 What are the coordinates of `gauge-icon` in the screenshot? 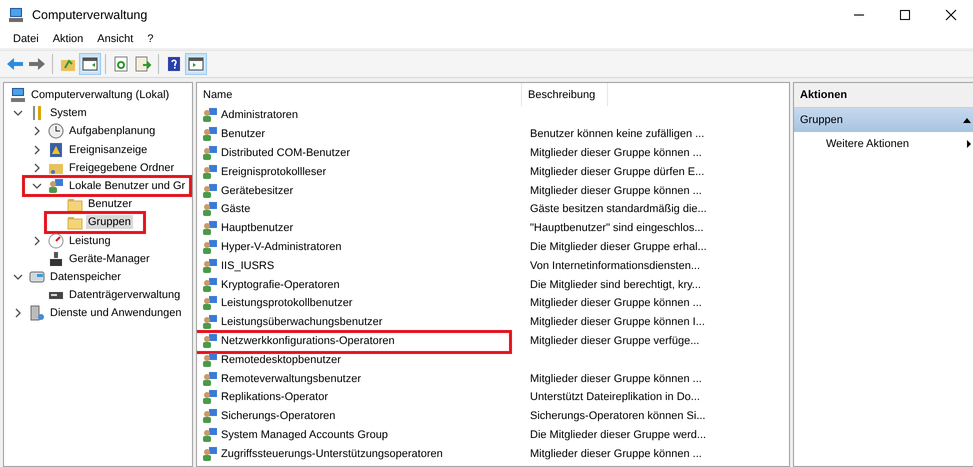 It's located at (56, 240).